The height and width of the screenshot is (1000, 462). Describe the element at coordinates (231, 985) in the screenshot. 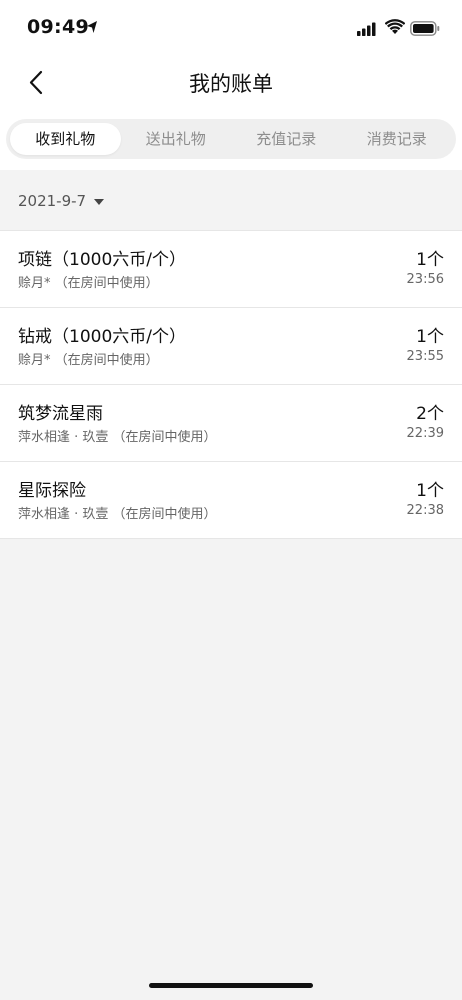

I see `home-indicator` at that location.